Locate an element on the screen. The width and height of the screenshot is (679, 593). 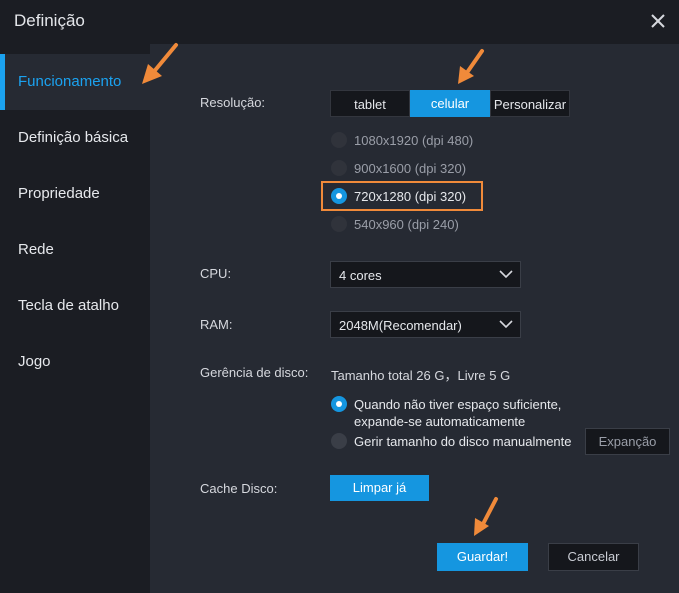
sidebar-item-label: Definição básica is located at coordinates (73, 137).